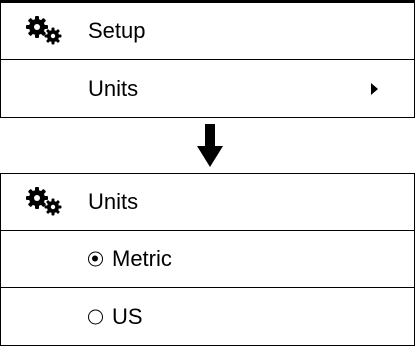 The height and width of the screenshot is (346, 416). Describe the element at coordinates (127, 316) in the screenshot. I see `option-us-label: US` at that location.